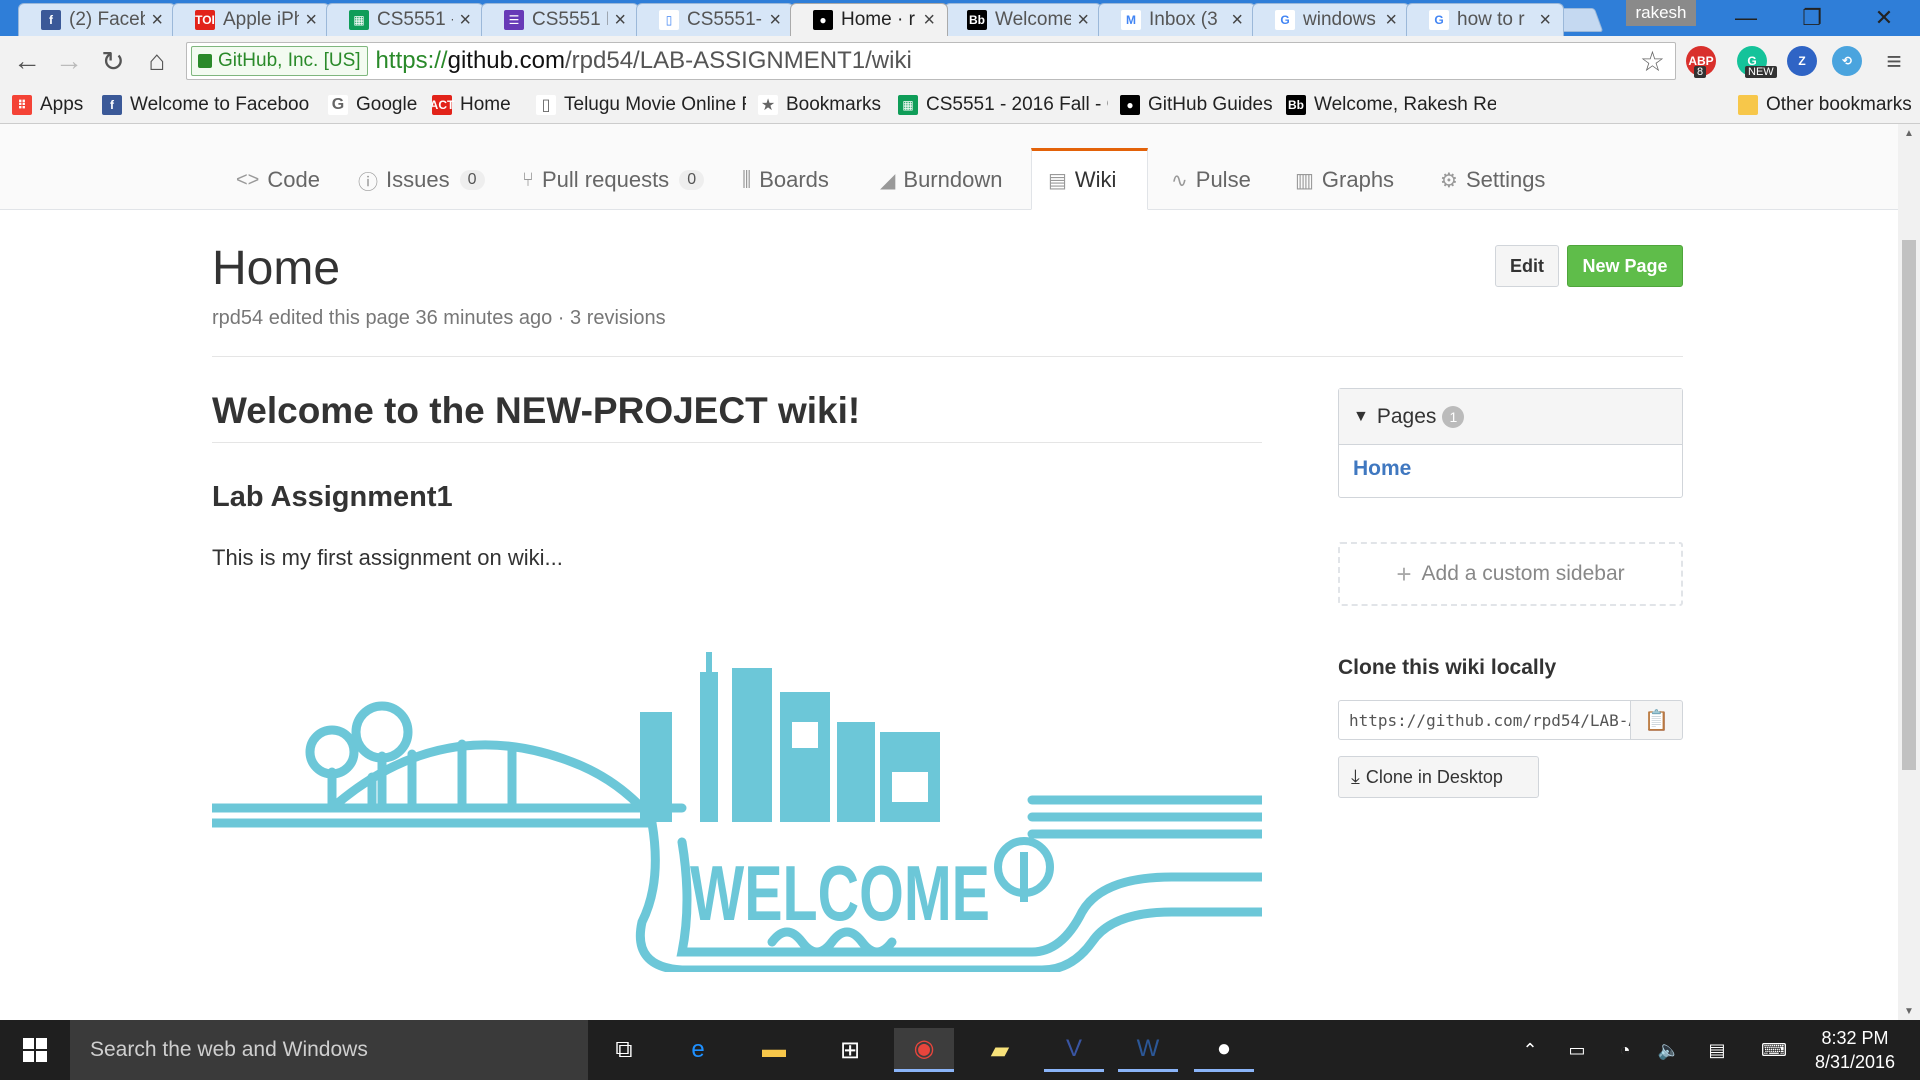  What do you see at coordinates (251, 19) in the screenshot?
I see `browser-tab: TOI Apple iPh ×` at bounding box center [251, 19].